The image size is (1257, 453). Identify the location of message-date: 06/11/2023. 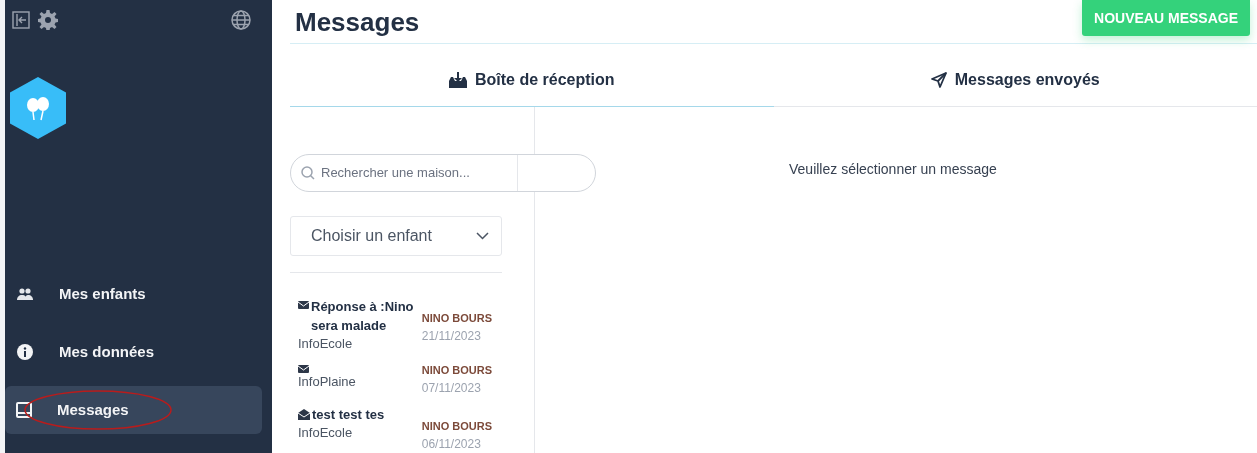
(451, 444).